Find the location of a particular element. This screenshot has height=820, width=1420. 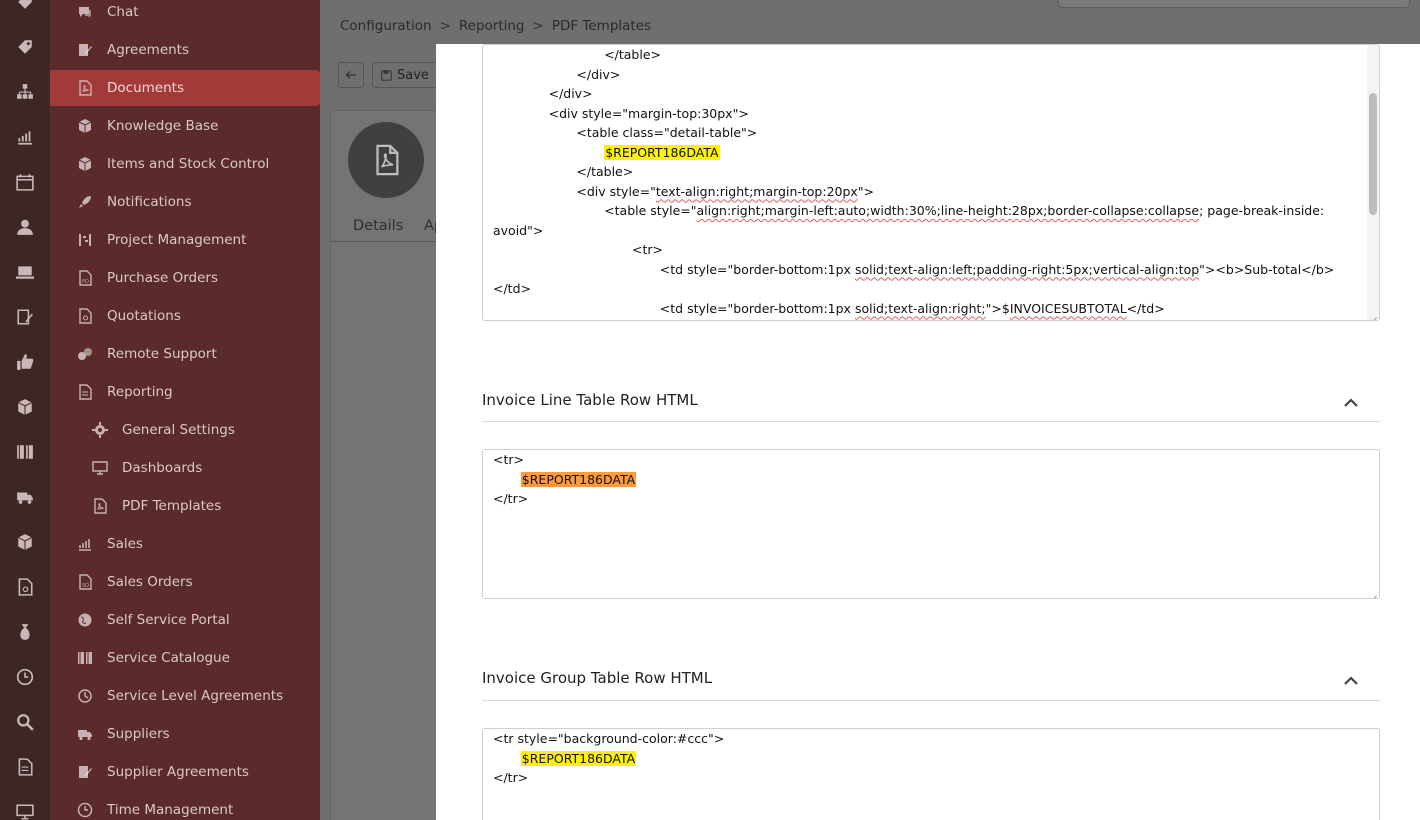

back-button is located at coordinates (351, 75).